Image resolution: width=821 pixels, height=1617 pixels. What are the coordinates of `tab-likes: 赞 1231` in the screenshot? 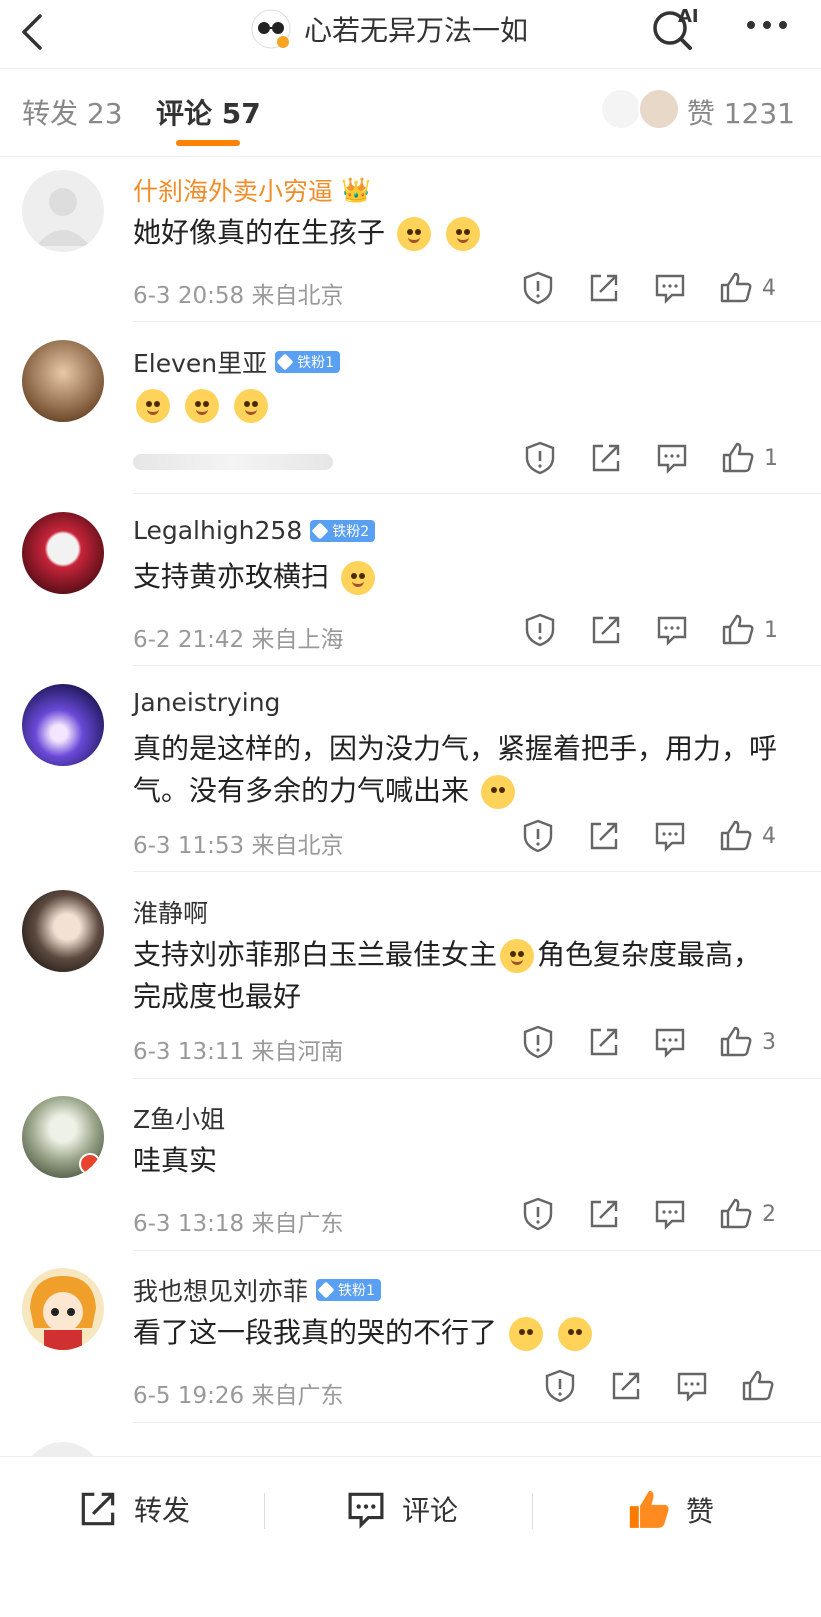 It's located at (741, 112).